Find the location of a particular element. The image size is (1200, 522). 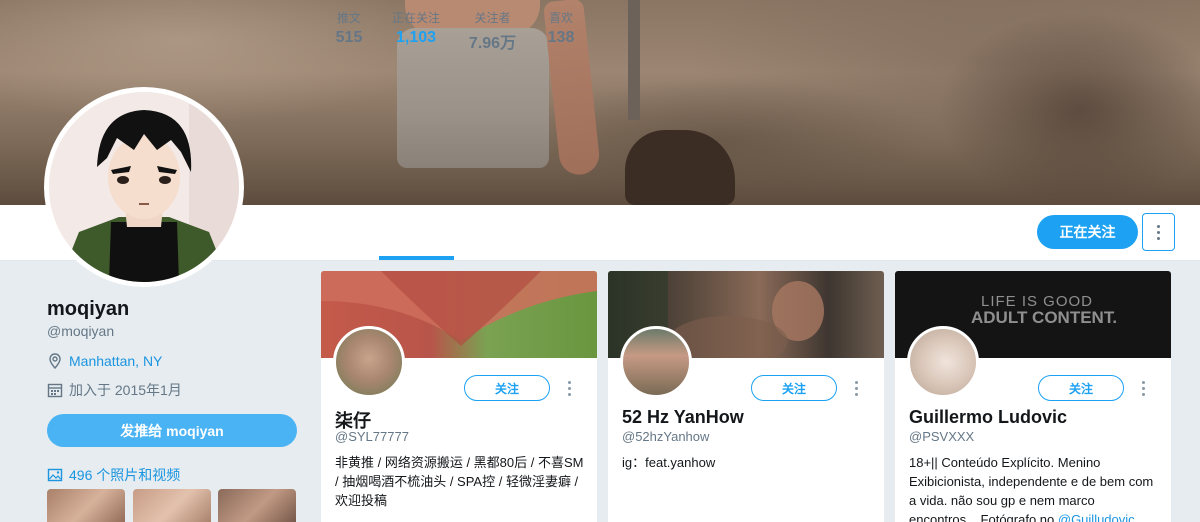

stat-likes-value: 138 is located at coordinates (561, 37).